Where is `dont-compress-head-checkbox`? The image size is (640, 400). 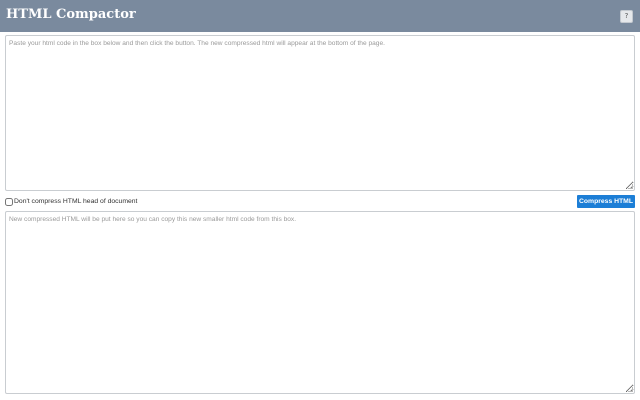 dont-compress-head-checkbox is located at coordinates (9, 202).